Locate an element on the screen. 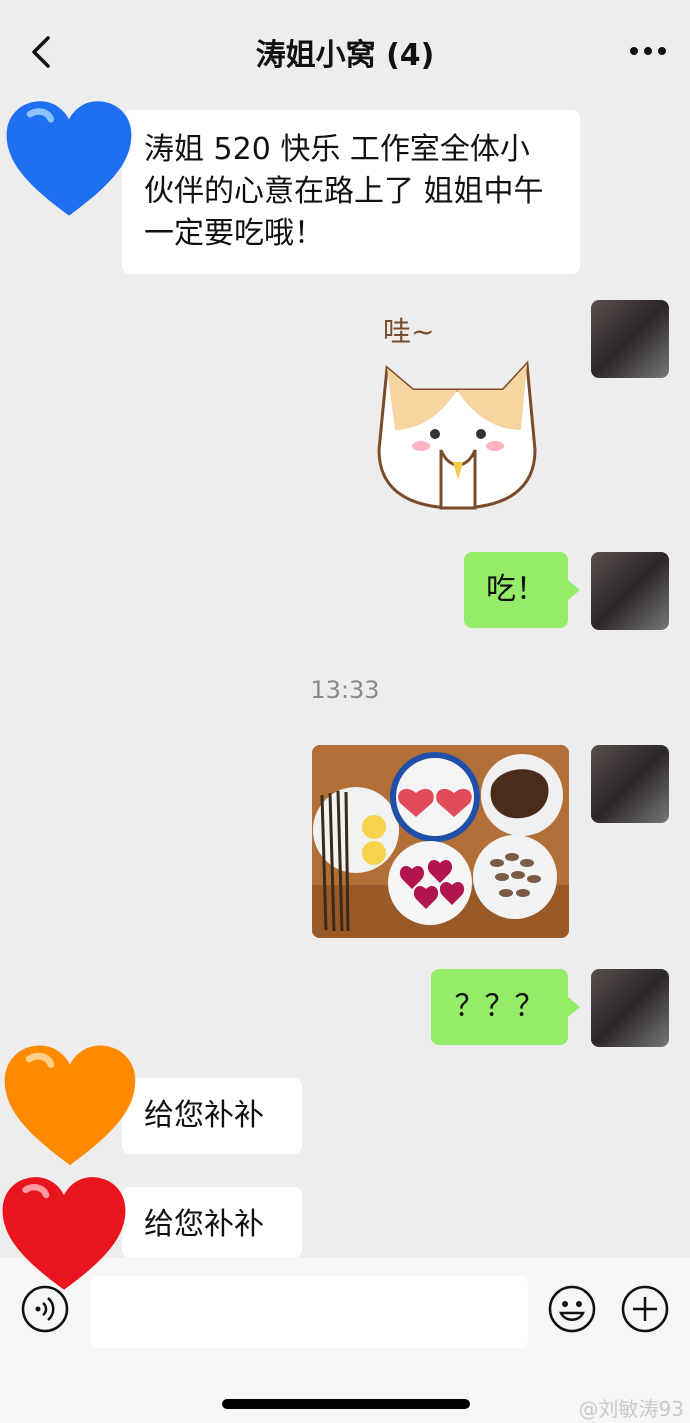  food-photo-icon is located at coordinates (440, 841).